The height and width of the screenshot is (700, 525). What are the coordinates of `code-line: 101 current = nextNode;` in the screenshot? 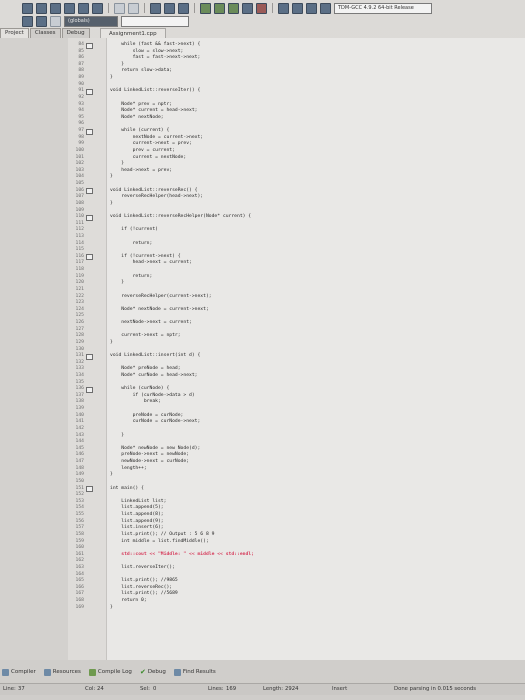 It's located at (296, 158).